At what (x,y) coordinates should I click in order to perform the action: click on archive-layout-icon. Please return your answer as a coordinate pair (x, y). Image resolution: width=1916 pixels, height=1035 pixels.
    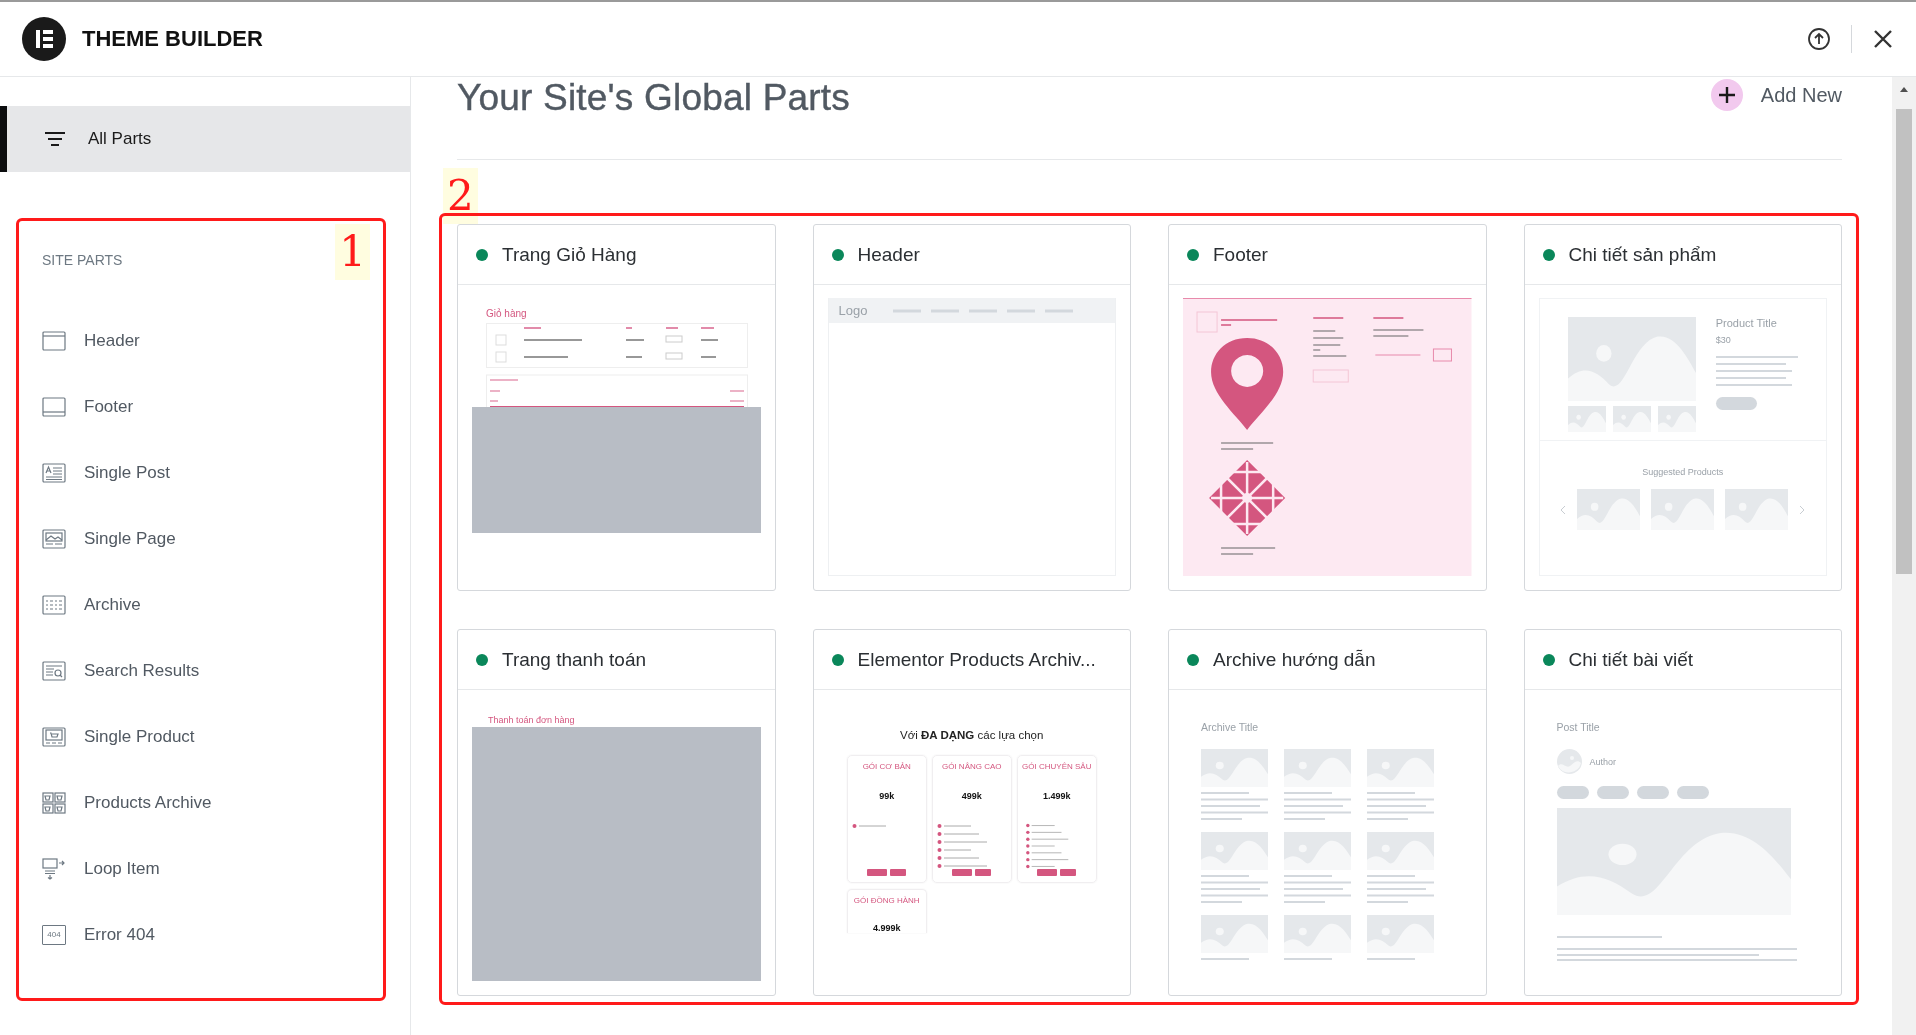
    Looking at the image, I should click on (54, 605).